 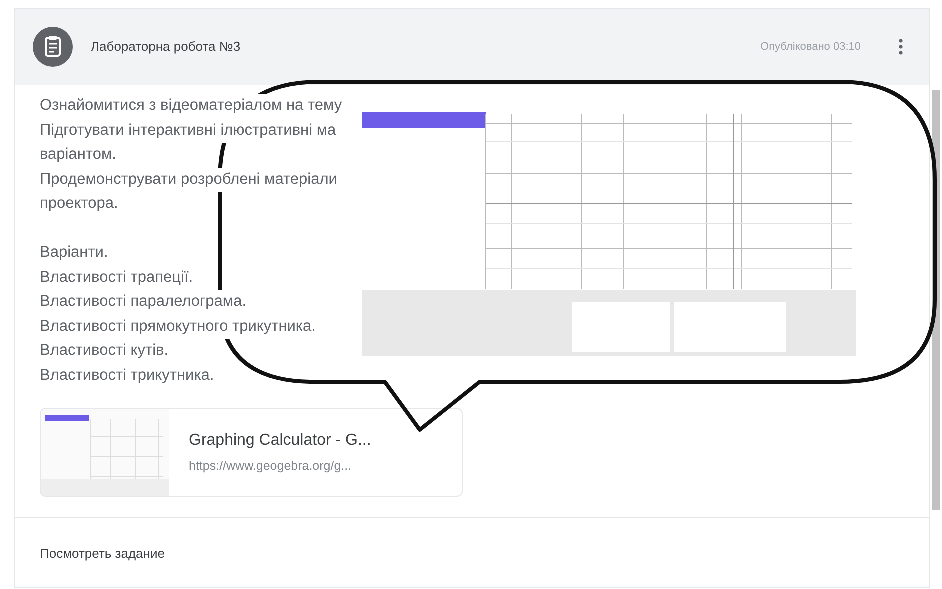 What do you see at coordinates (102, 553) in the screenshot?
I see `view-assignment-link: Посмотреть задание` at bounding box center [102, 553].